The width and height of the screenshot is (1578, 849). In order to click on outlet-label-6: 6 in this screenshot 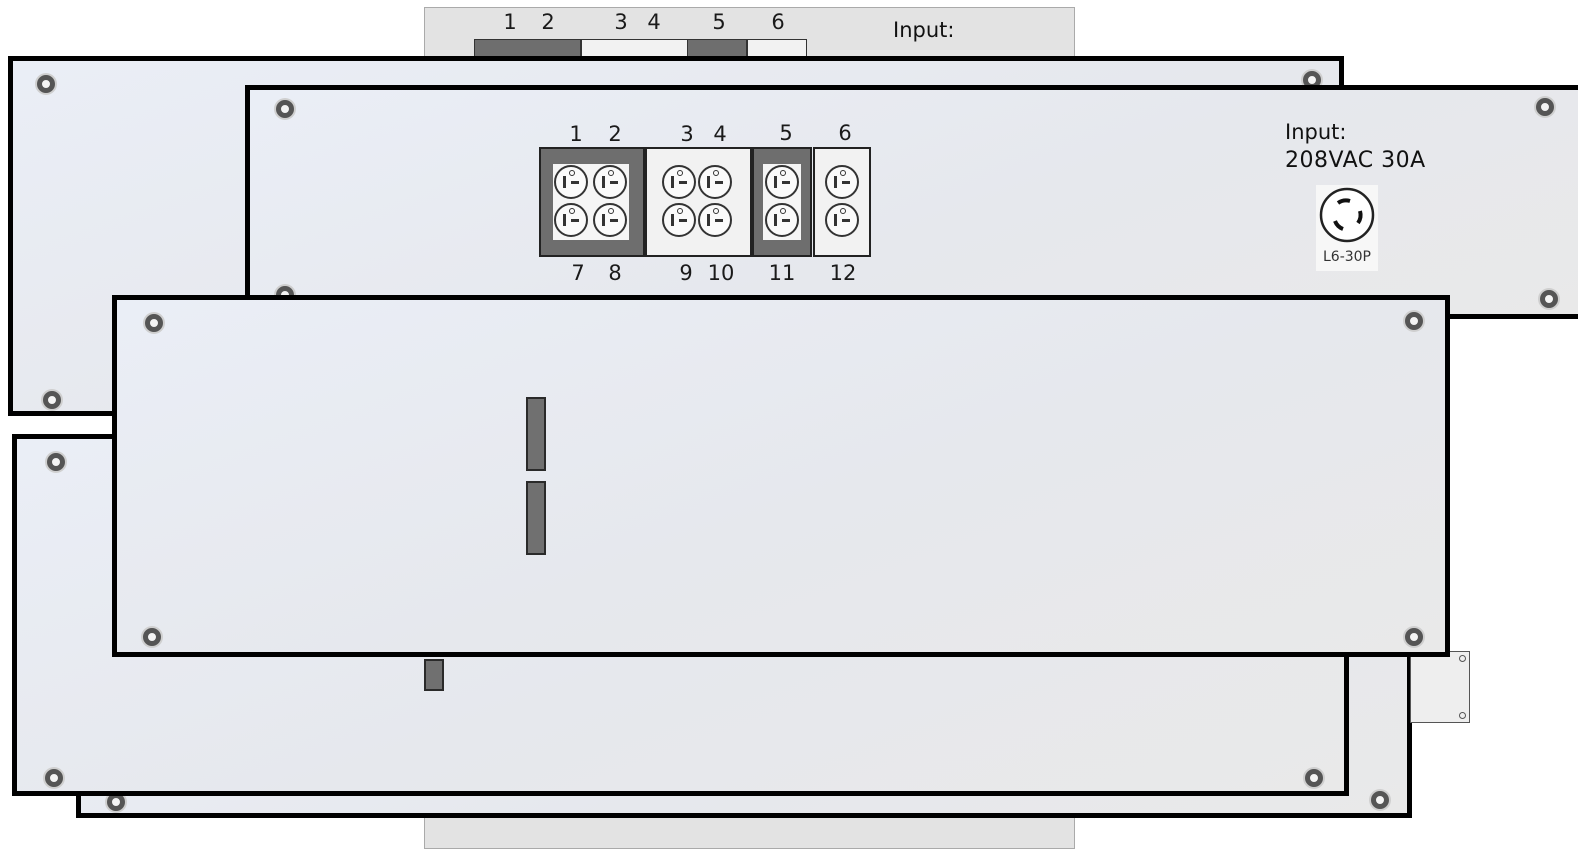, I will do `click(845, 133)`.